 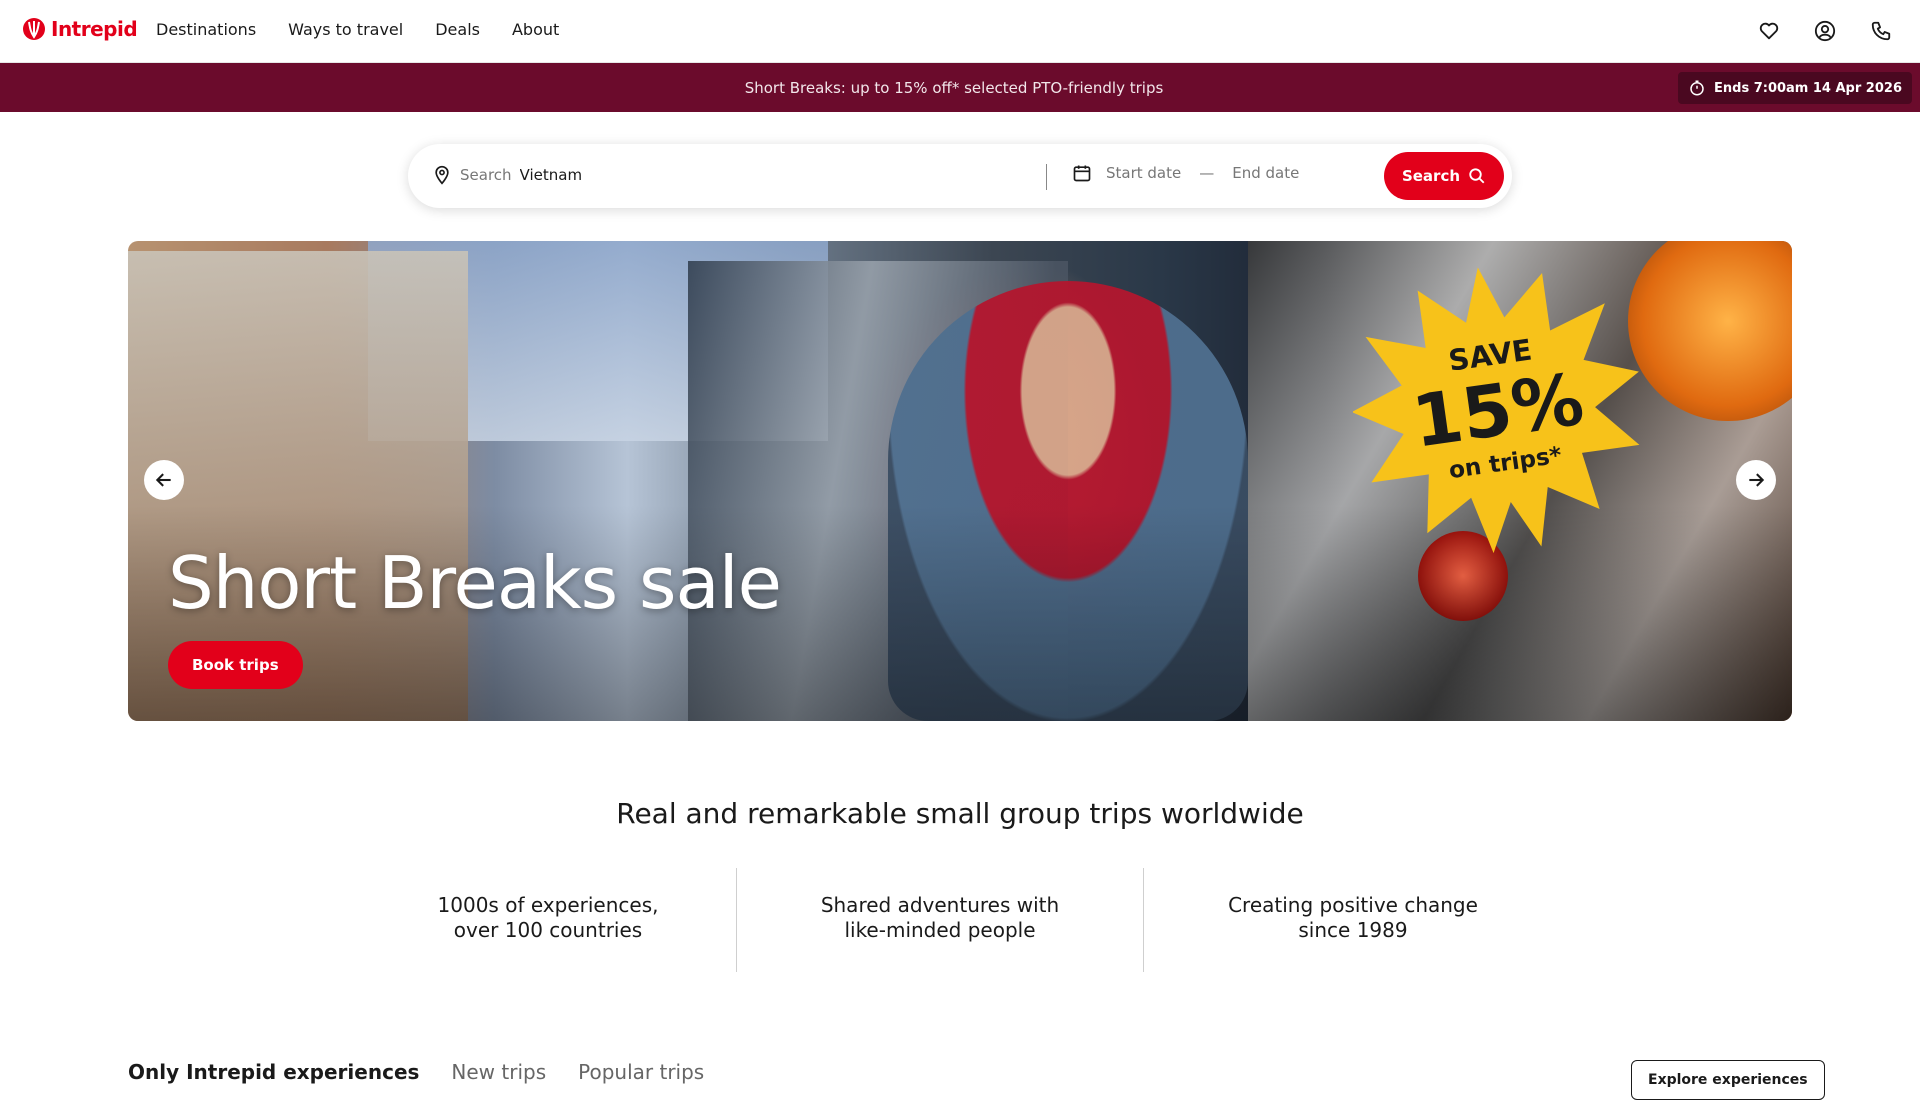 What do you see at coordinates (1881, 31) in the screenshot?
I see `phone-icon` at bounding box center [1881, 31].